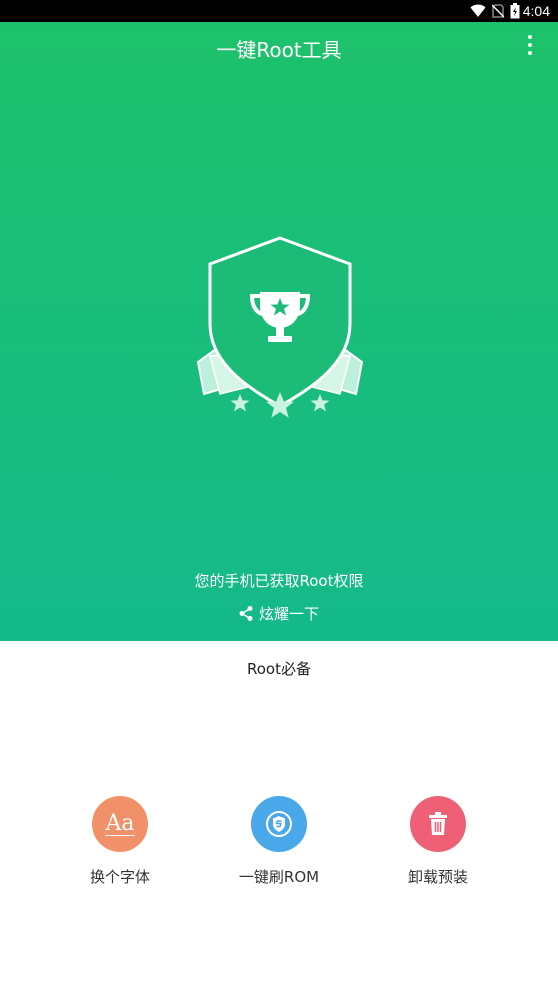 This screenshot has height=992, width=558. What do you see at coordinates (536, 11) in the screenshot?
I see `clock: 4:04` at bounding box center [536, 11].